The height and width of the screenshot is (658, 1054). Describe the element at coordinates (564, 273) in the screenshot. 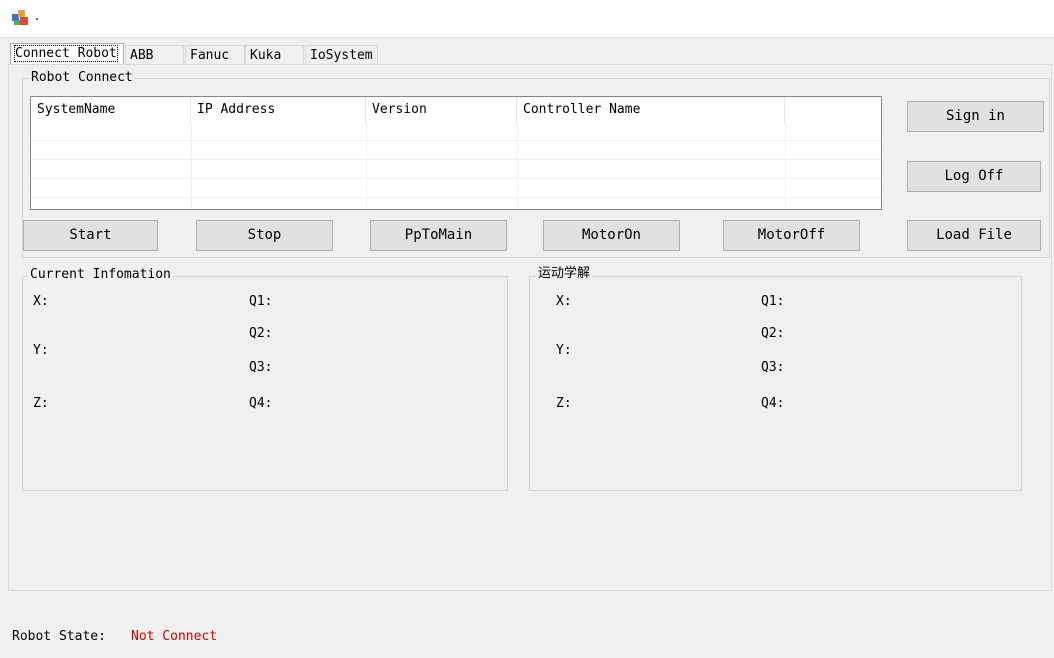

I see `kinematics-legend: 运动学解` at that location.